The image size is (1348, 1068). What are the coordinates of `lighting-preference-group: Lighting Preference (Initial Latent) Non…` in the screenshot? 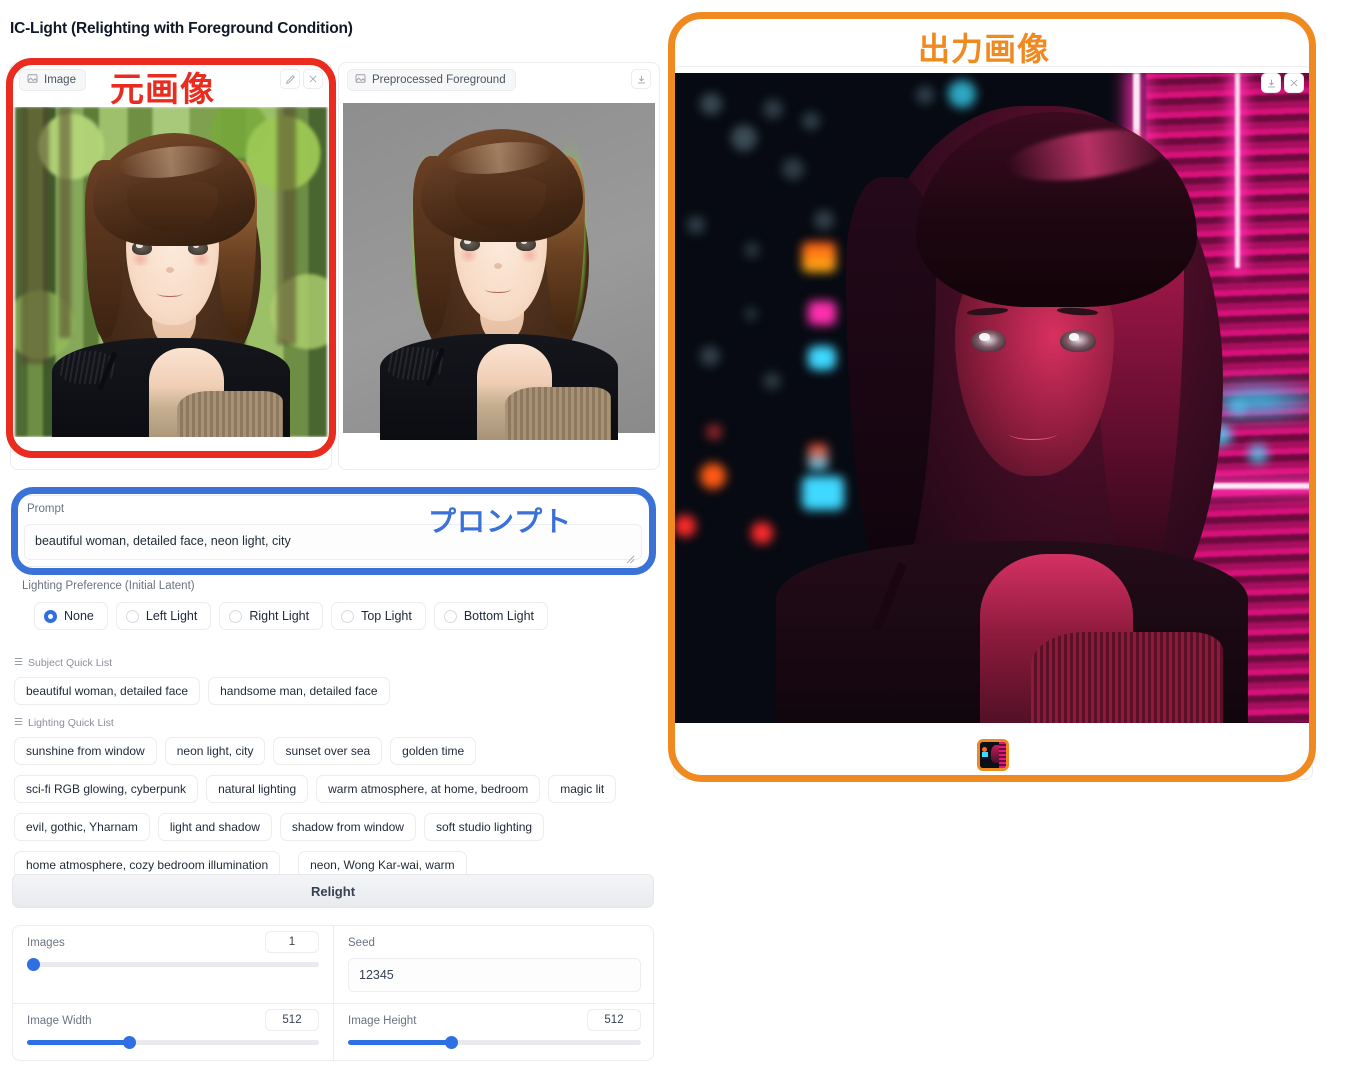 It's located at (332, 609).